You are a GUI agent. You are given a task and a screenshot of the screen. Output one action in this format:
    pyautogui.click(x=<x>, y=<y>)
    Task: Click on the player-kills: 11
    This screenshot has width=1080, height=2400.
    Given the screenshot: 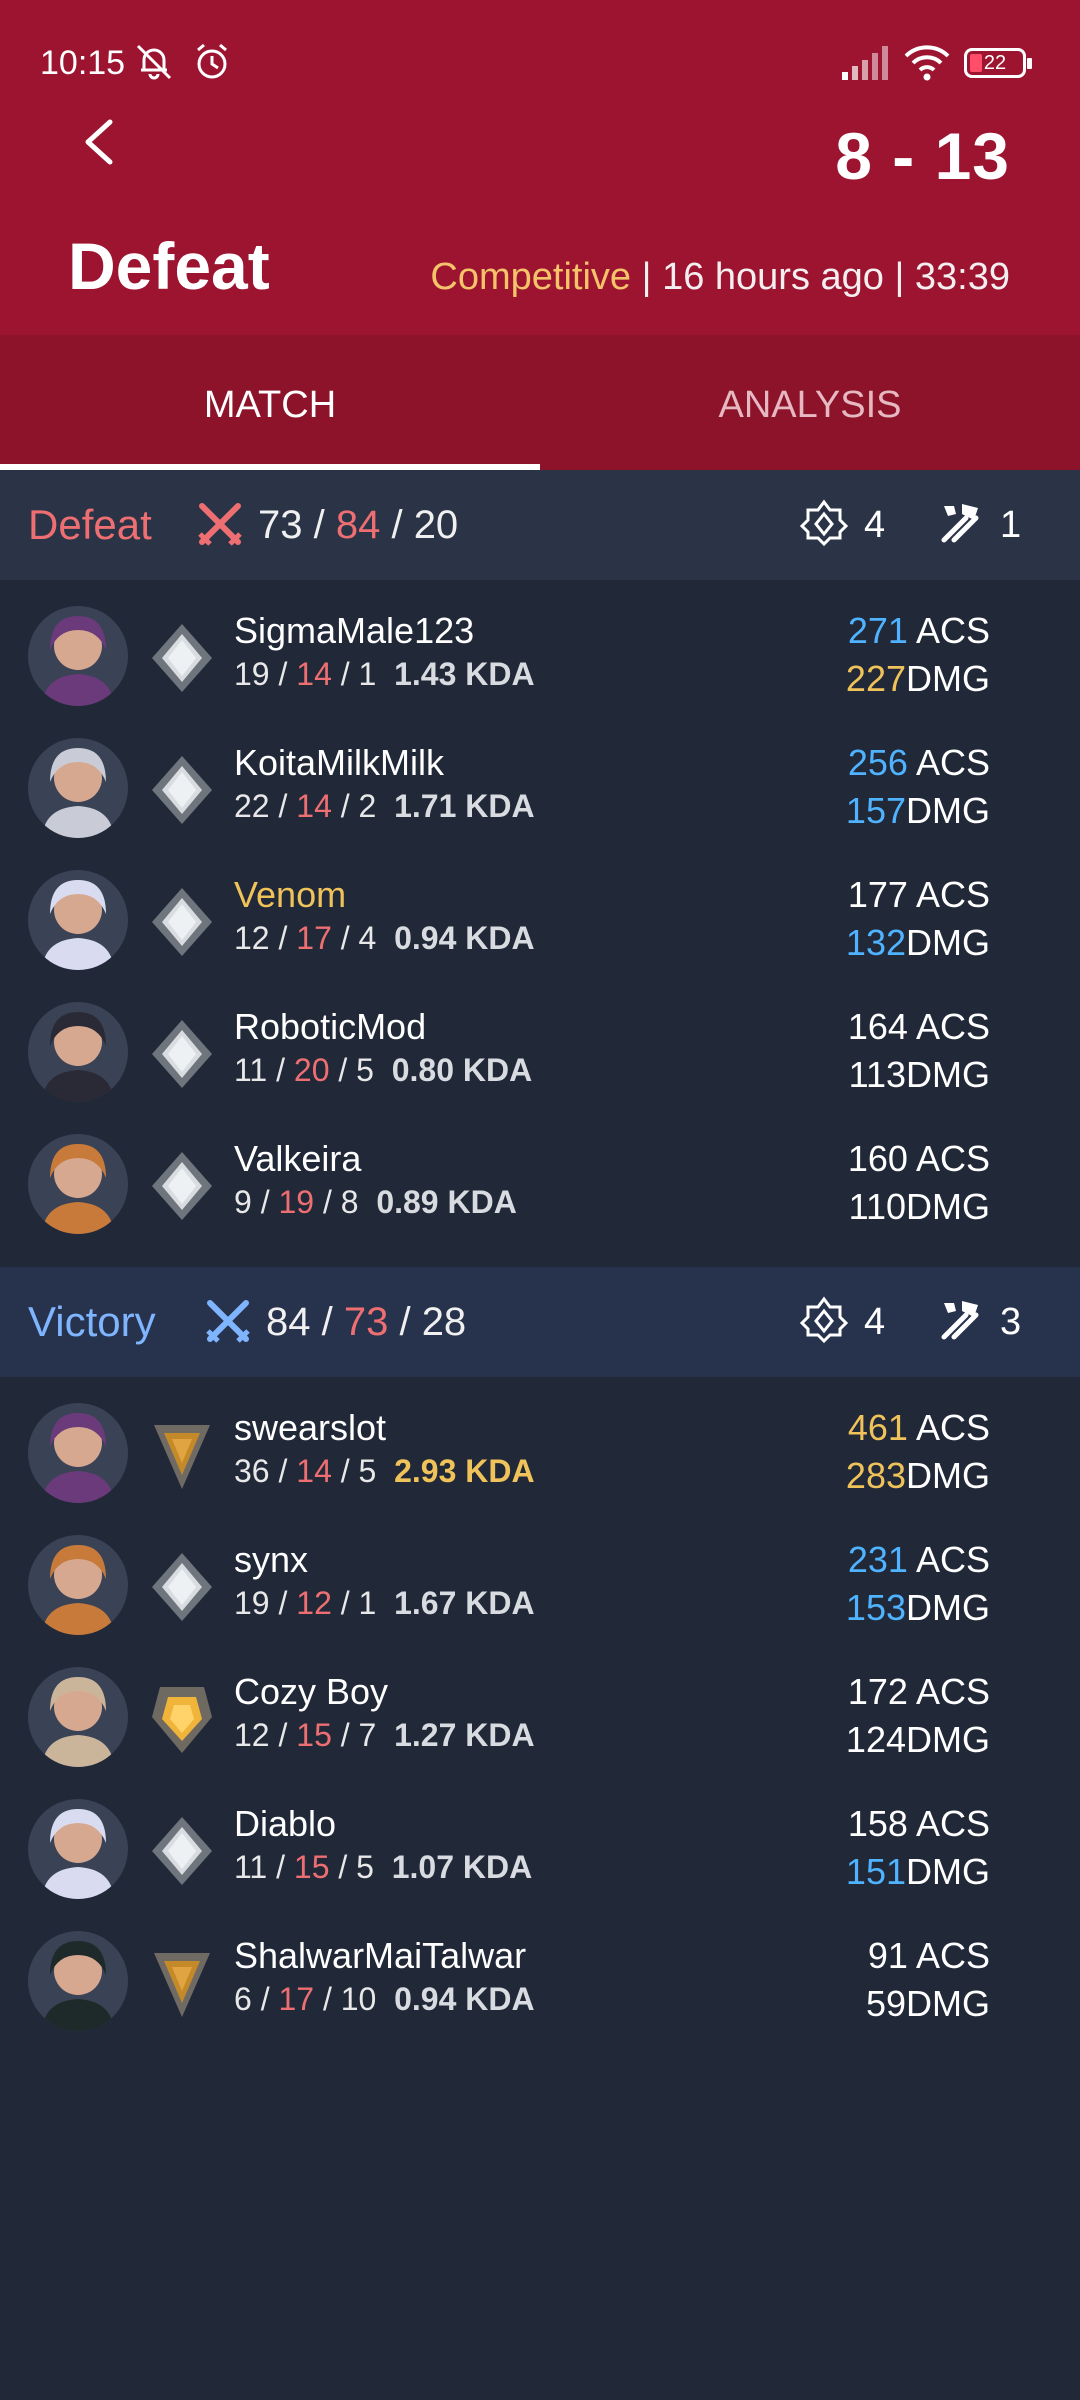 What is the action you would take?
    pyautogui.click(x=251, y=1070)
    